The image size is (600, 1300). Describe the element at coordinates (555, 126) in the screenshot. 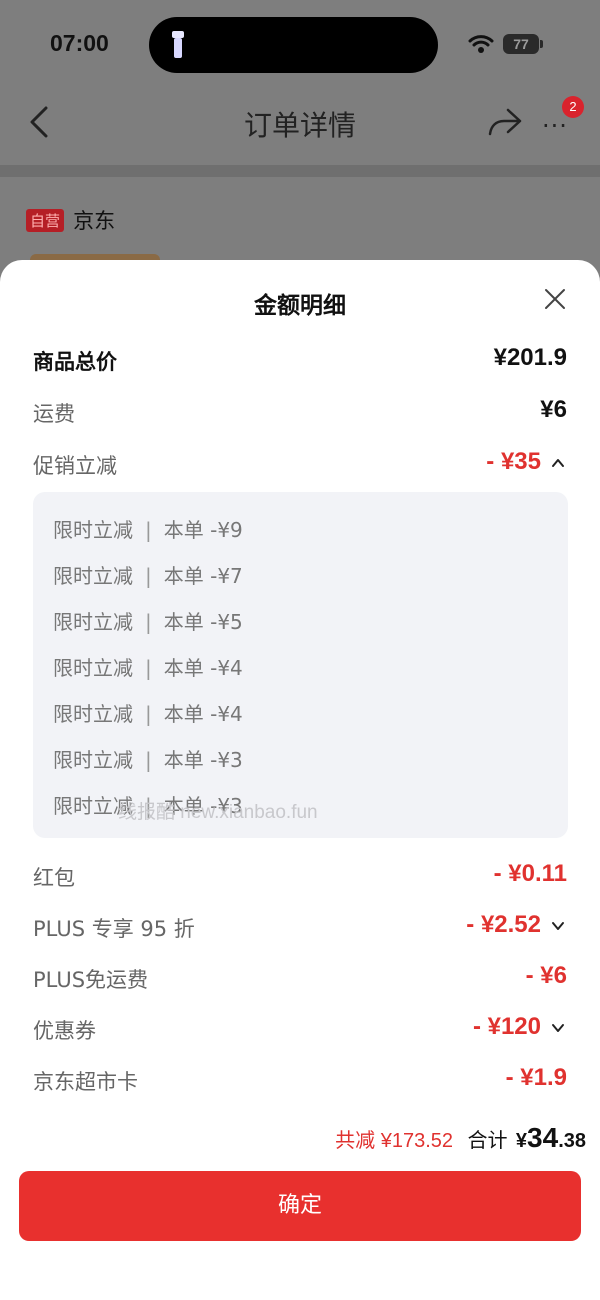

I see `more-icon: ···` at that location.